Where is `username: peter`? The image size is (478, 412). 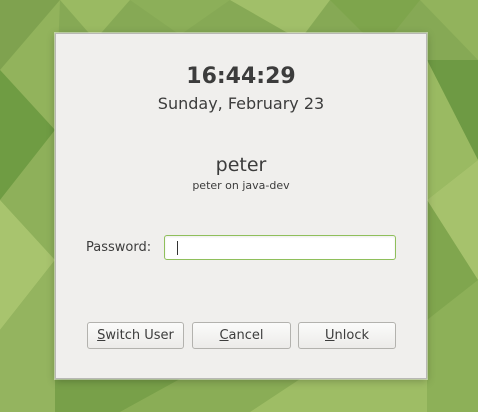
username: peter is located at coordinates (241, 165).